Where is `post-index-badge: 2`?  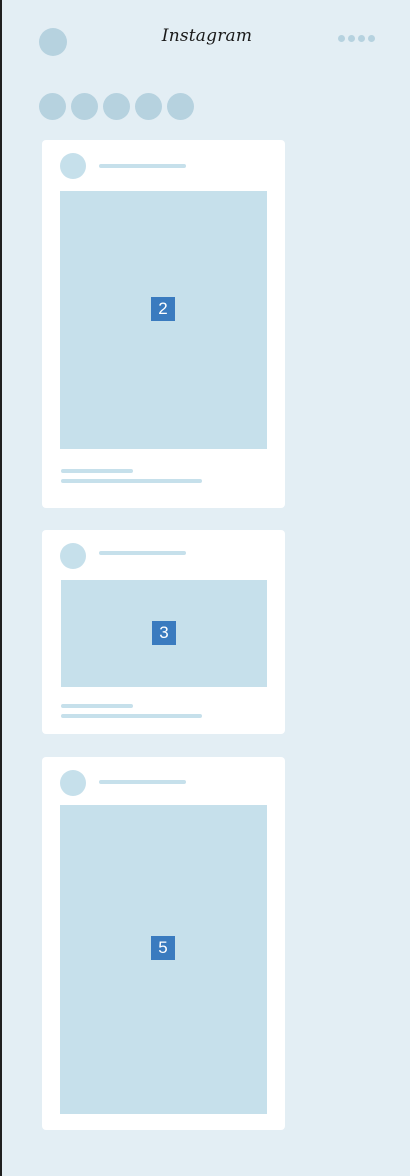 post-index-badge: 2 is located at coordinates (163, 309).